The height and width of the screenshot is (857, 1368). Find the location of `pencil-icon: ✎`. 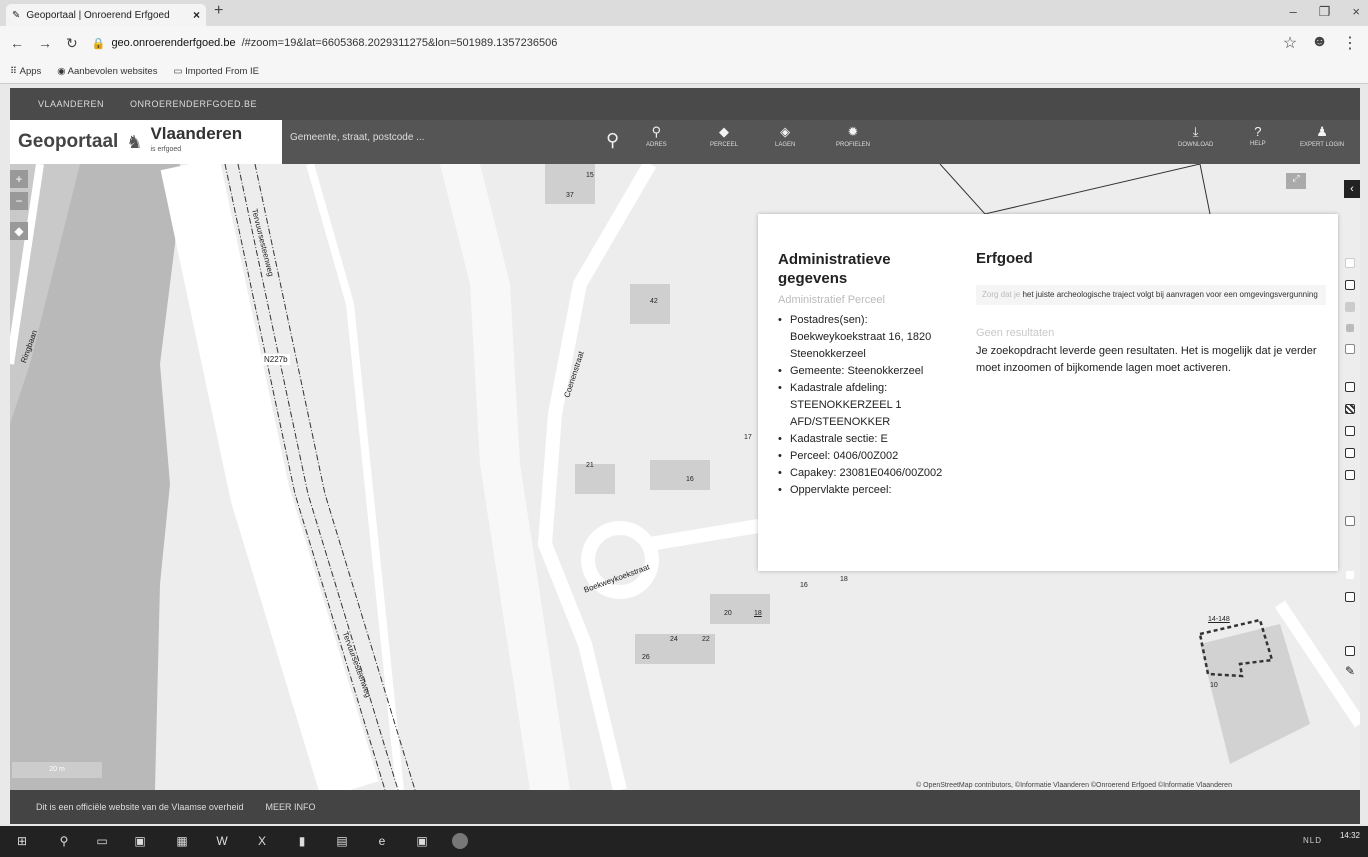

pencil-icon: ✎ is located at coordinates (1350, 671).